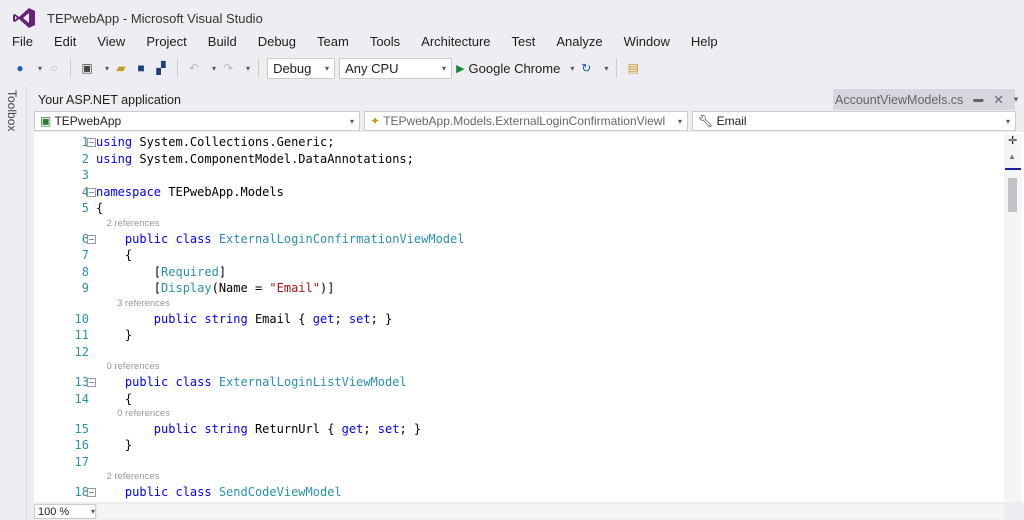  I want to click on pin-icon: ▬, so click(978, 99).